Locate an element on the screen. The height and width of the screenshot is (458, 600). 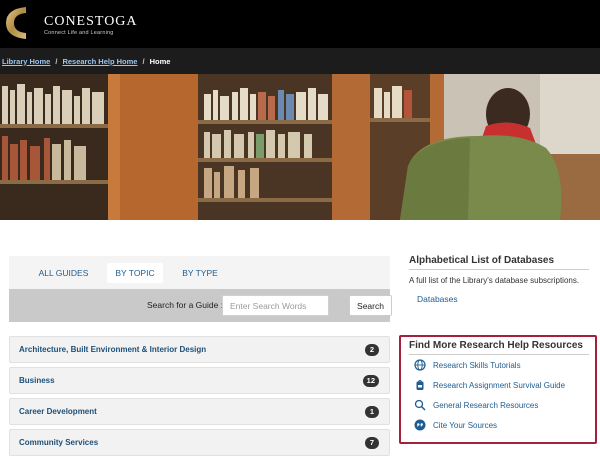
general-research-resources-link: General Research Resources is located at coordinates (485, 405).